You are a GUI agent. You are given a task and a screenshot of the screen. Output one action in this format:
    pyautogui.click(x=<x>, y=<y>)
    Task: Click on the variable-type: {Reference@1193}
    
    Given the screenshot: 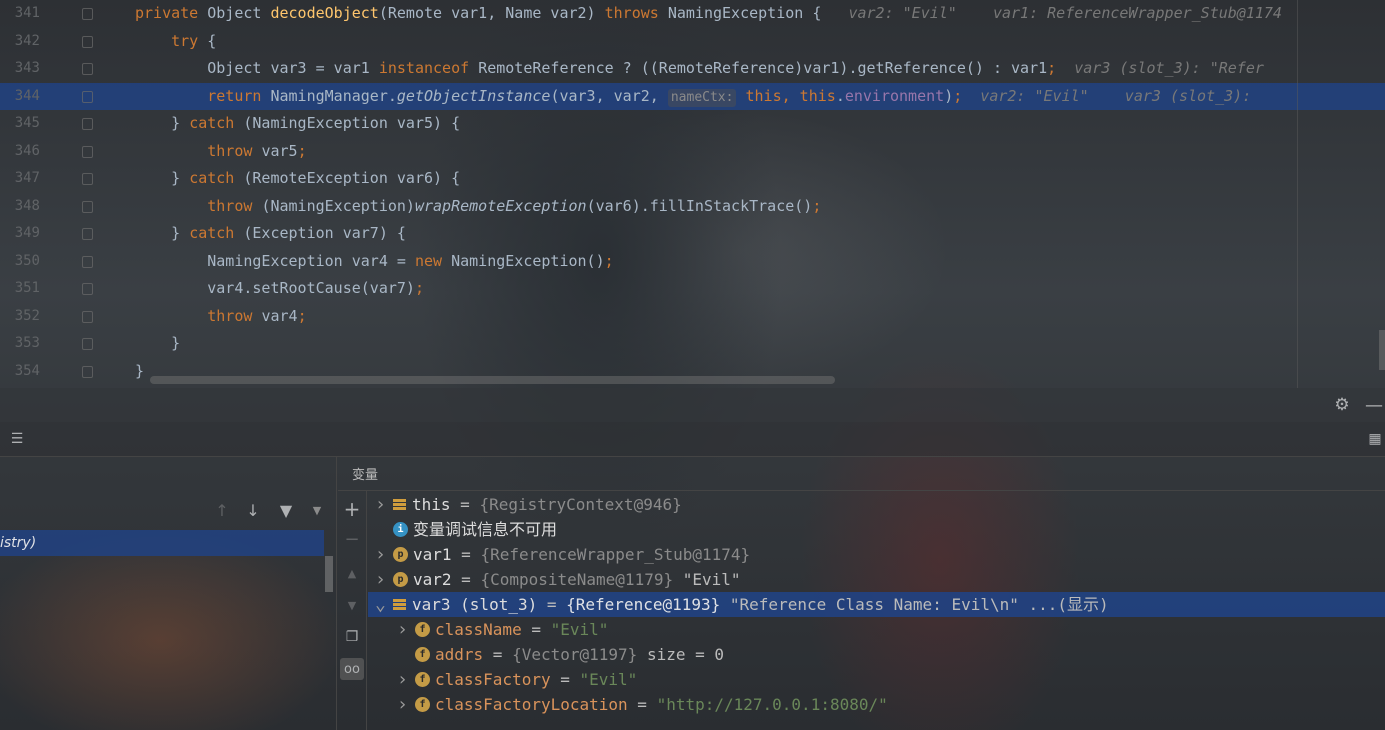 What is the action you would take?
    pyautogui.click(x=643, y=604)
    